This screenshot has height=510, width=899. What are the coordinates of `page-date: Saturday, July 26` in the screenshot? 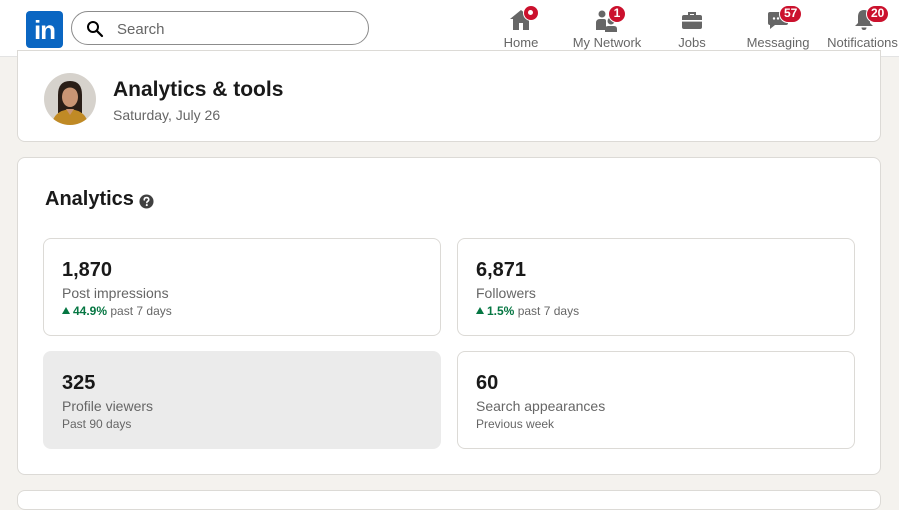 It's located at (167, 115).